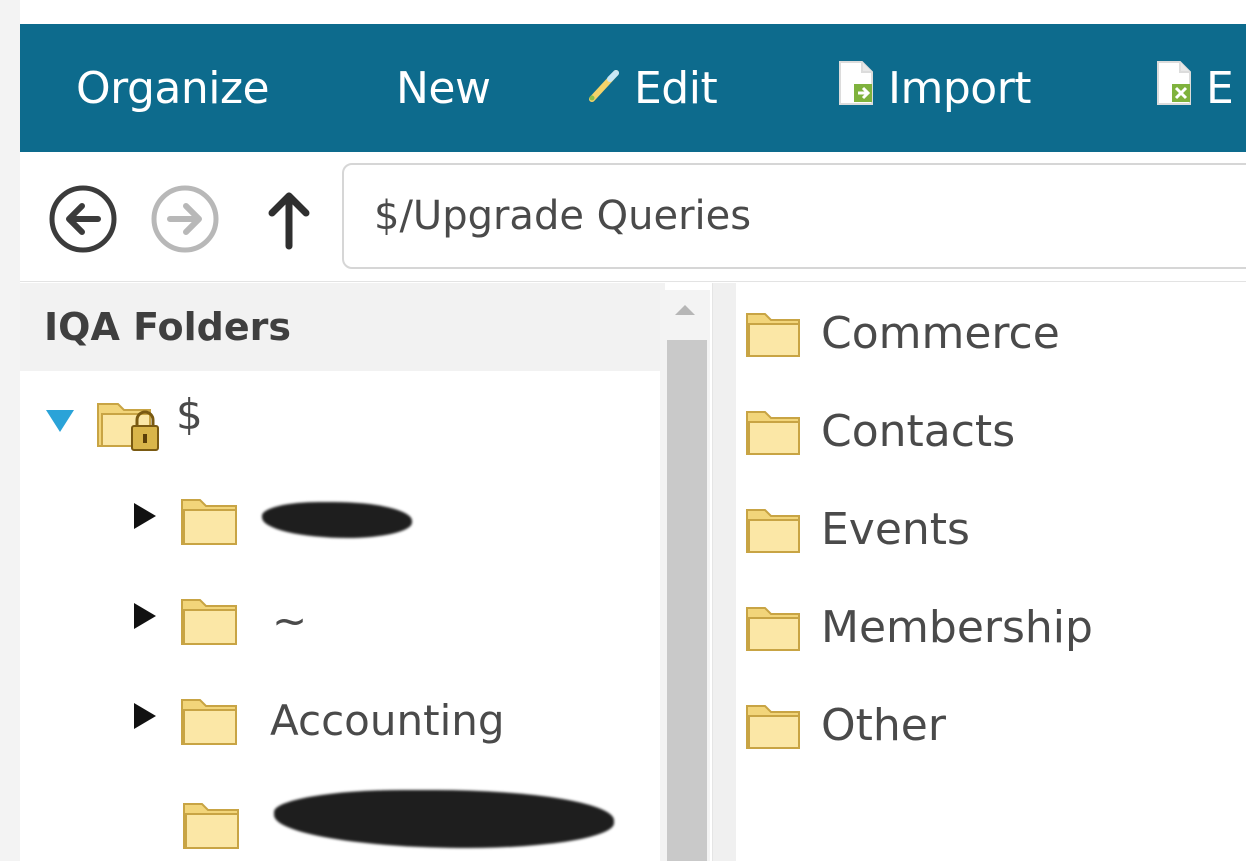 This screenshot has height=861, width=1246. I want to click on tree-scrollbar-thumb, so click(687, 600).